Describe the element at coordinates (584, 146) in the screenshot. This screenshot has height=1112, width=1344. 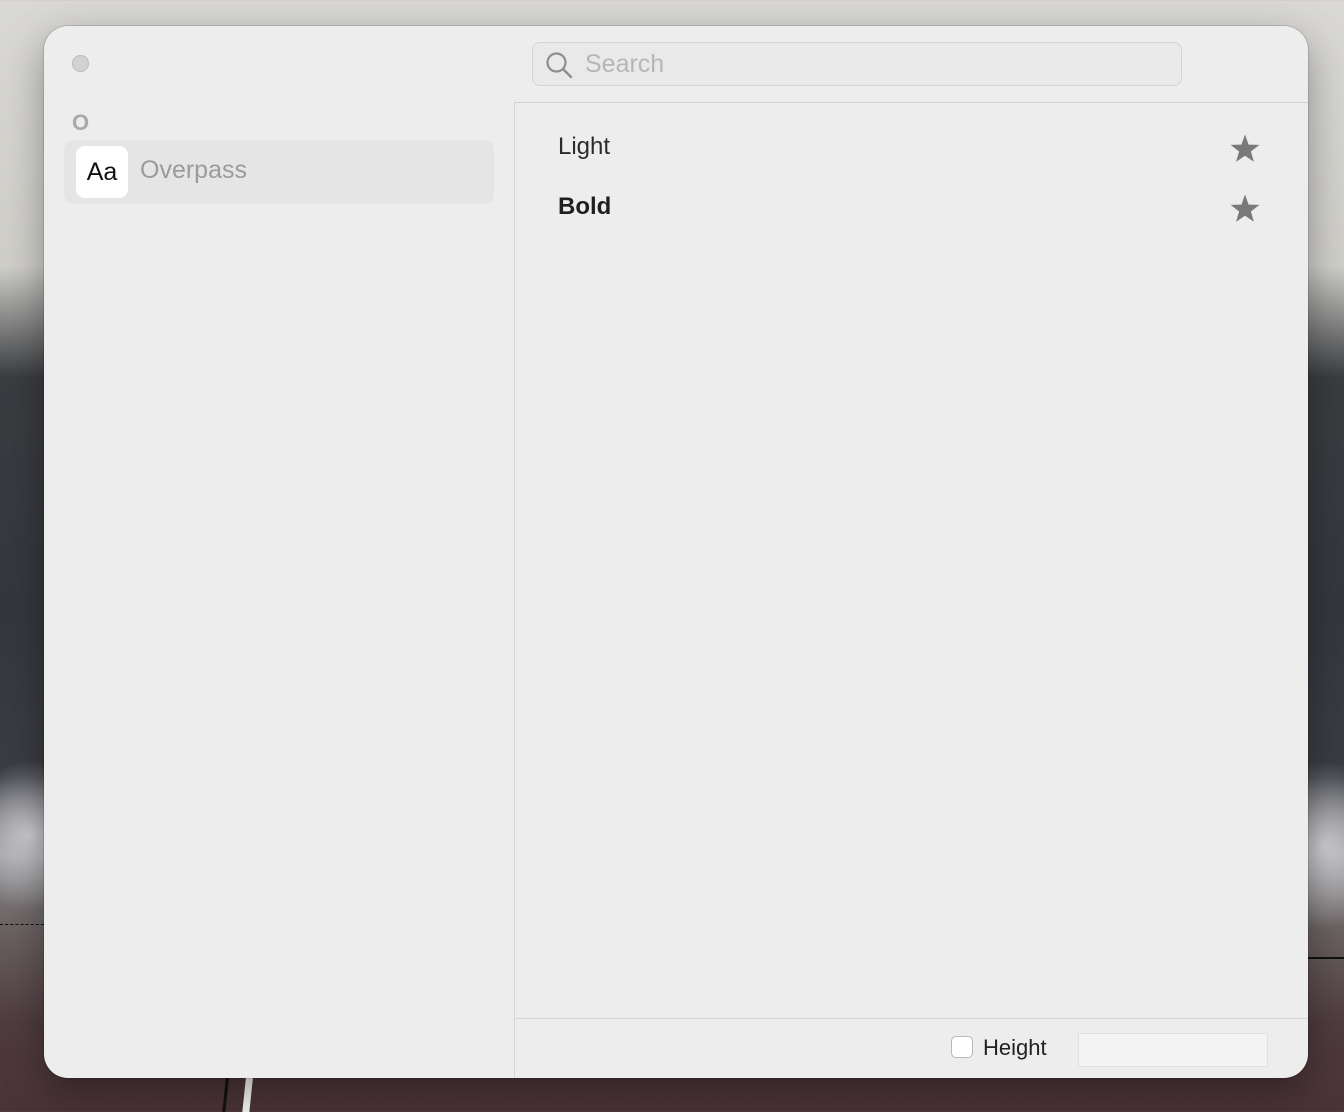
I see `typeface-name: Light` at that location.